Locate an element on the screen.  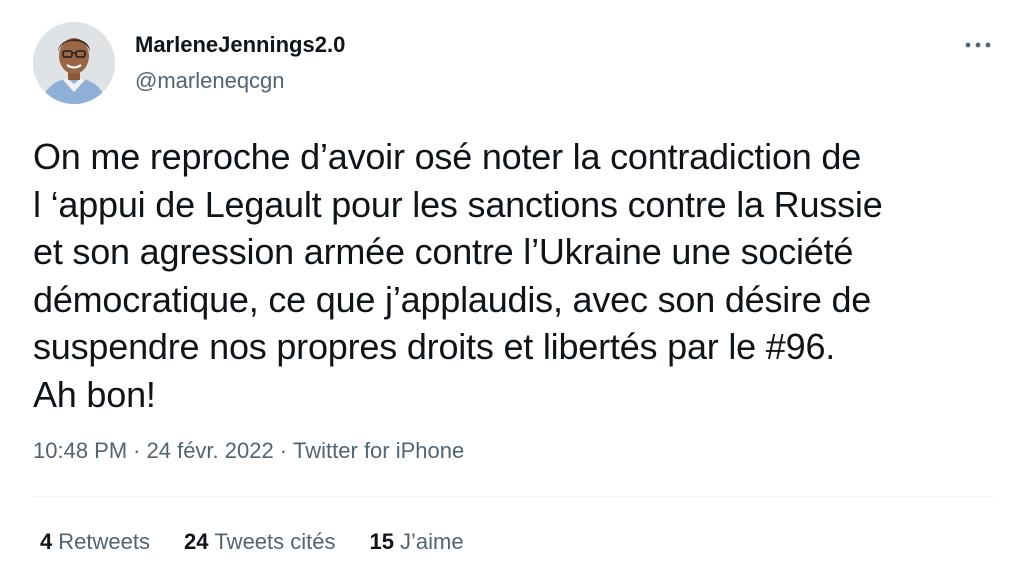
tweet-date: 24 févr. 2022 is located at coordinates (210, 450).